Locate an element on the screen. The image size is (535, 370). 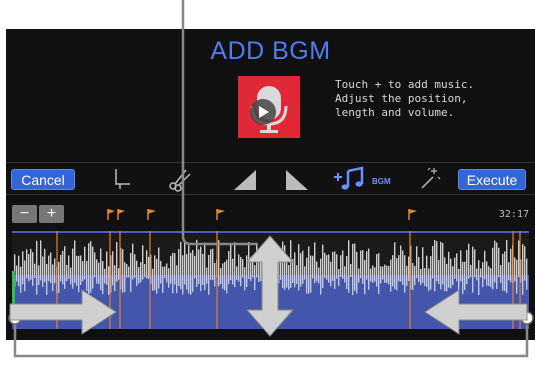
microphone-icon is located at coordinates (269, 109).